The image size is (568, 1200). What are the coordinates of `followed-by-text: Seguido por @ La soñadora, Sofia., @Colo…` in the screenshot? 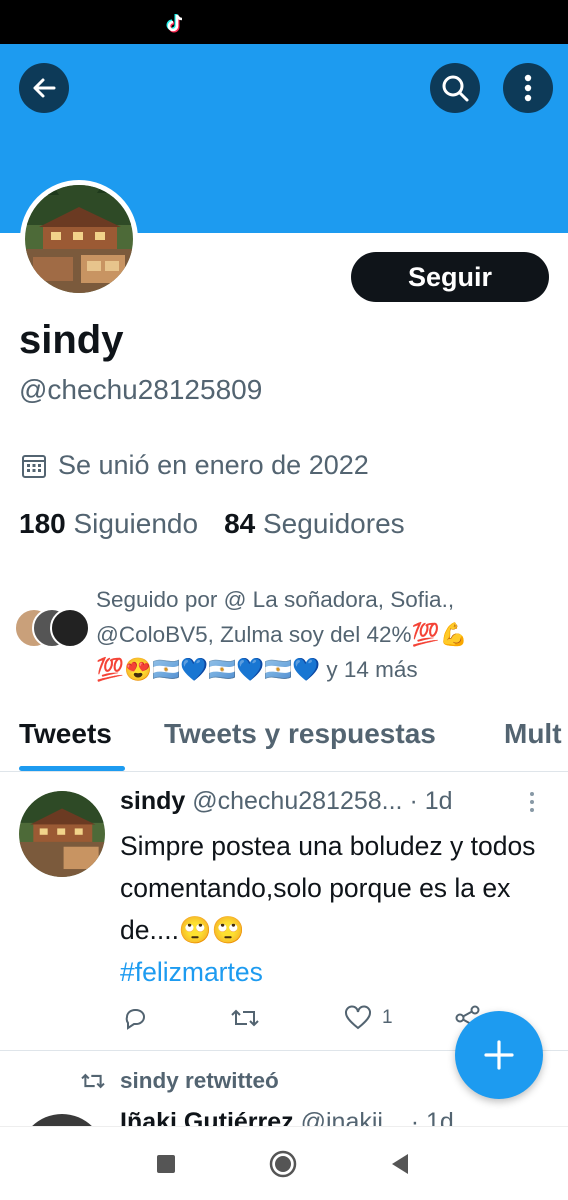 It's located at (282, 634).